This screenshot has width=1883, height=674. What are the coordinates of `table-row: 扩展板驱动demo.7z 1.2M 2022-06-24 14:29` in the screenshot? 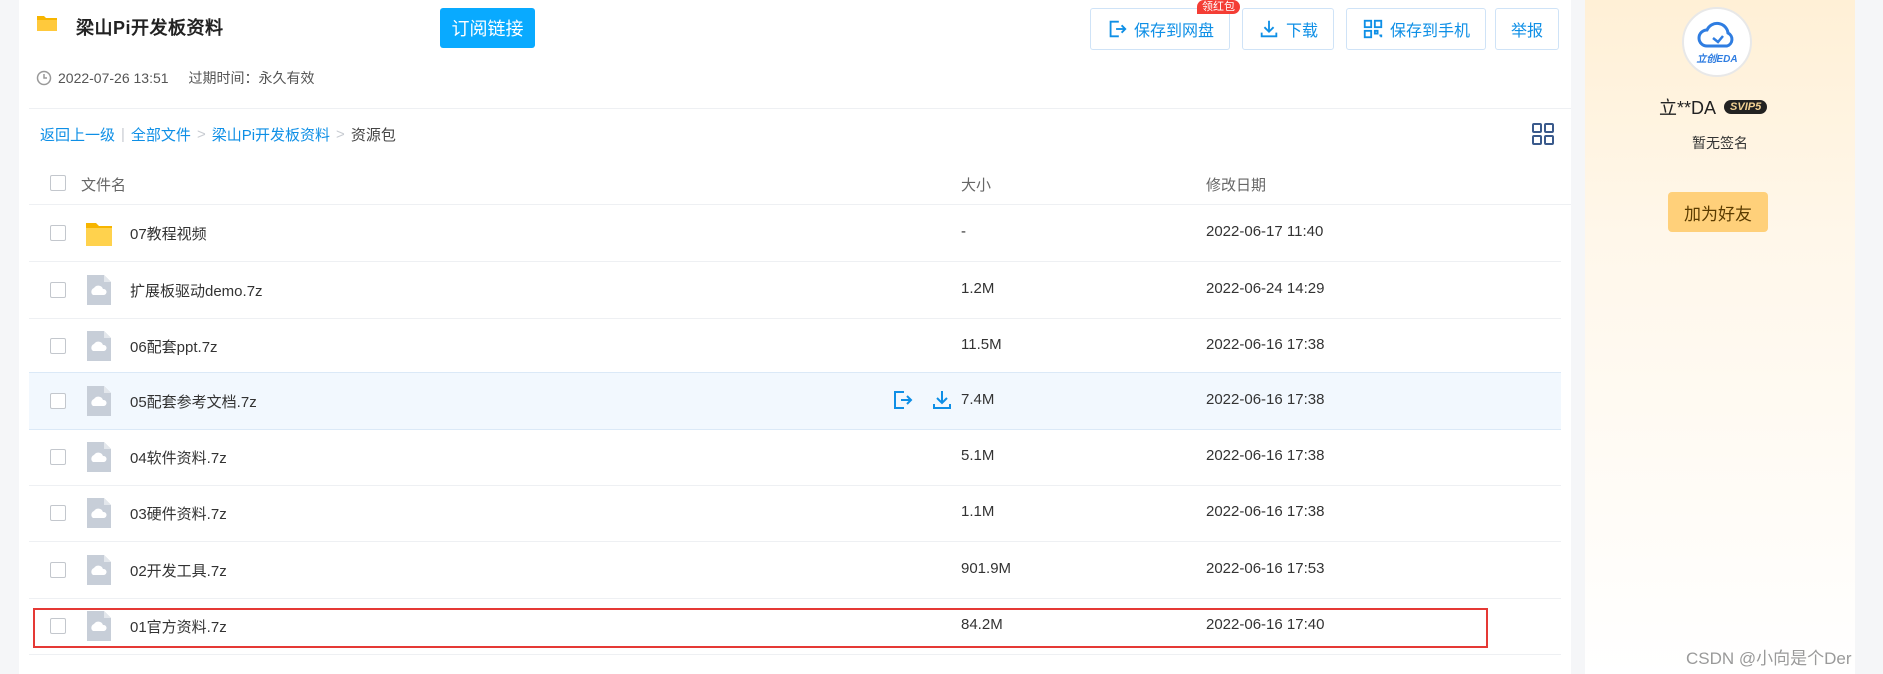 It's located at (795, 290).